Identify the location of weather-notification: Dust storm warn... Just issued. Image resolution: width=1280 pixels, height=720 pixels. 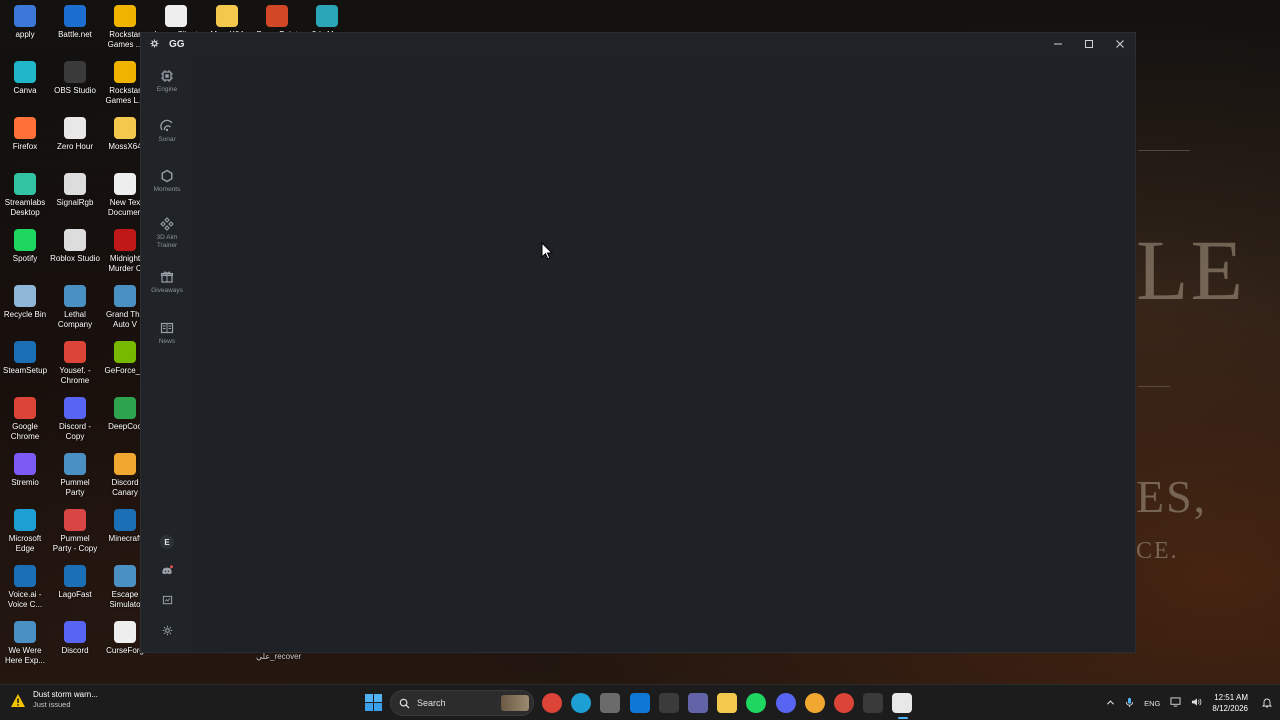
(54, 700).